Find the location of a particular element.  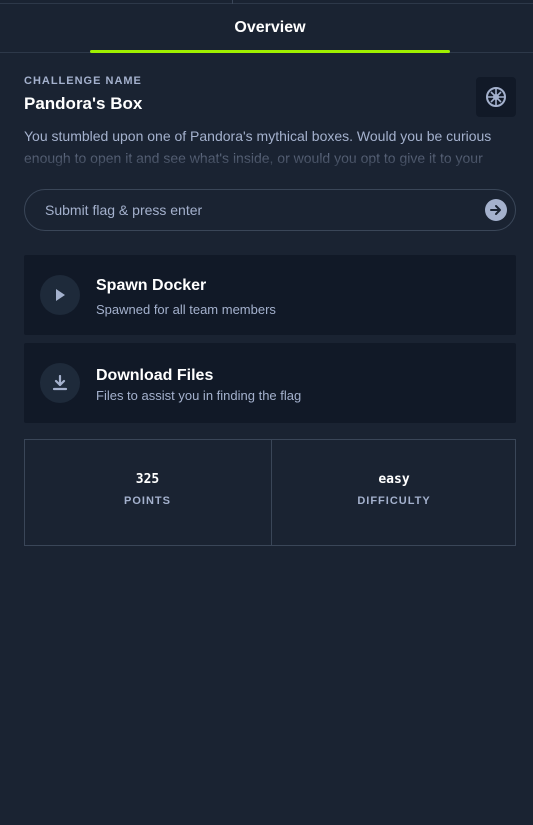

challenge-name-label: CHALLENGE NAME is located at coordinates (83, 81).